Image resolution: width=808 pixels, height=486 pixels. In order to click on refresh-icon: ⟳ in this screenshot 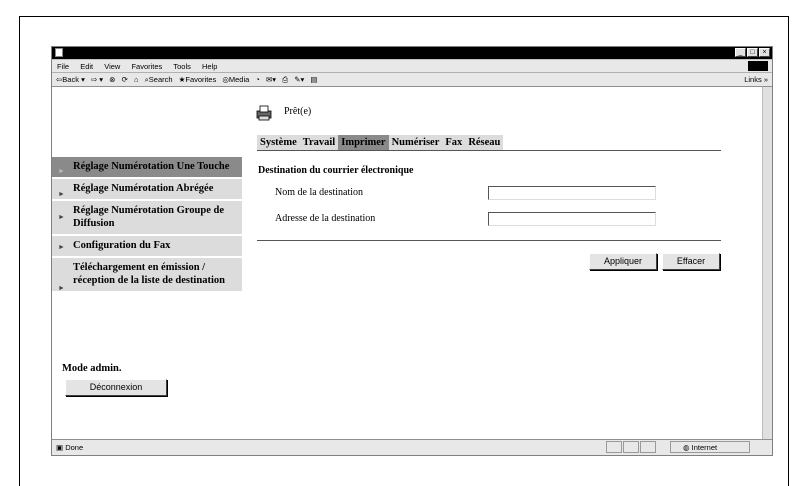, I will do `click(125, 79)`.